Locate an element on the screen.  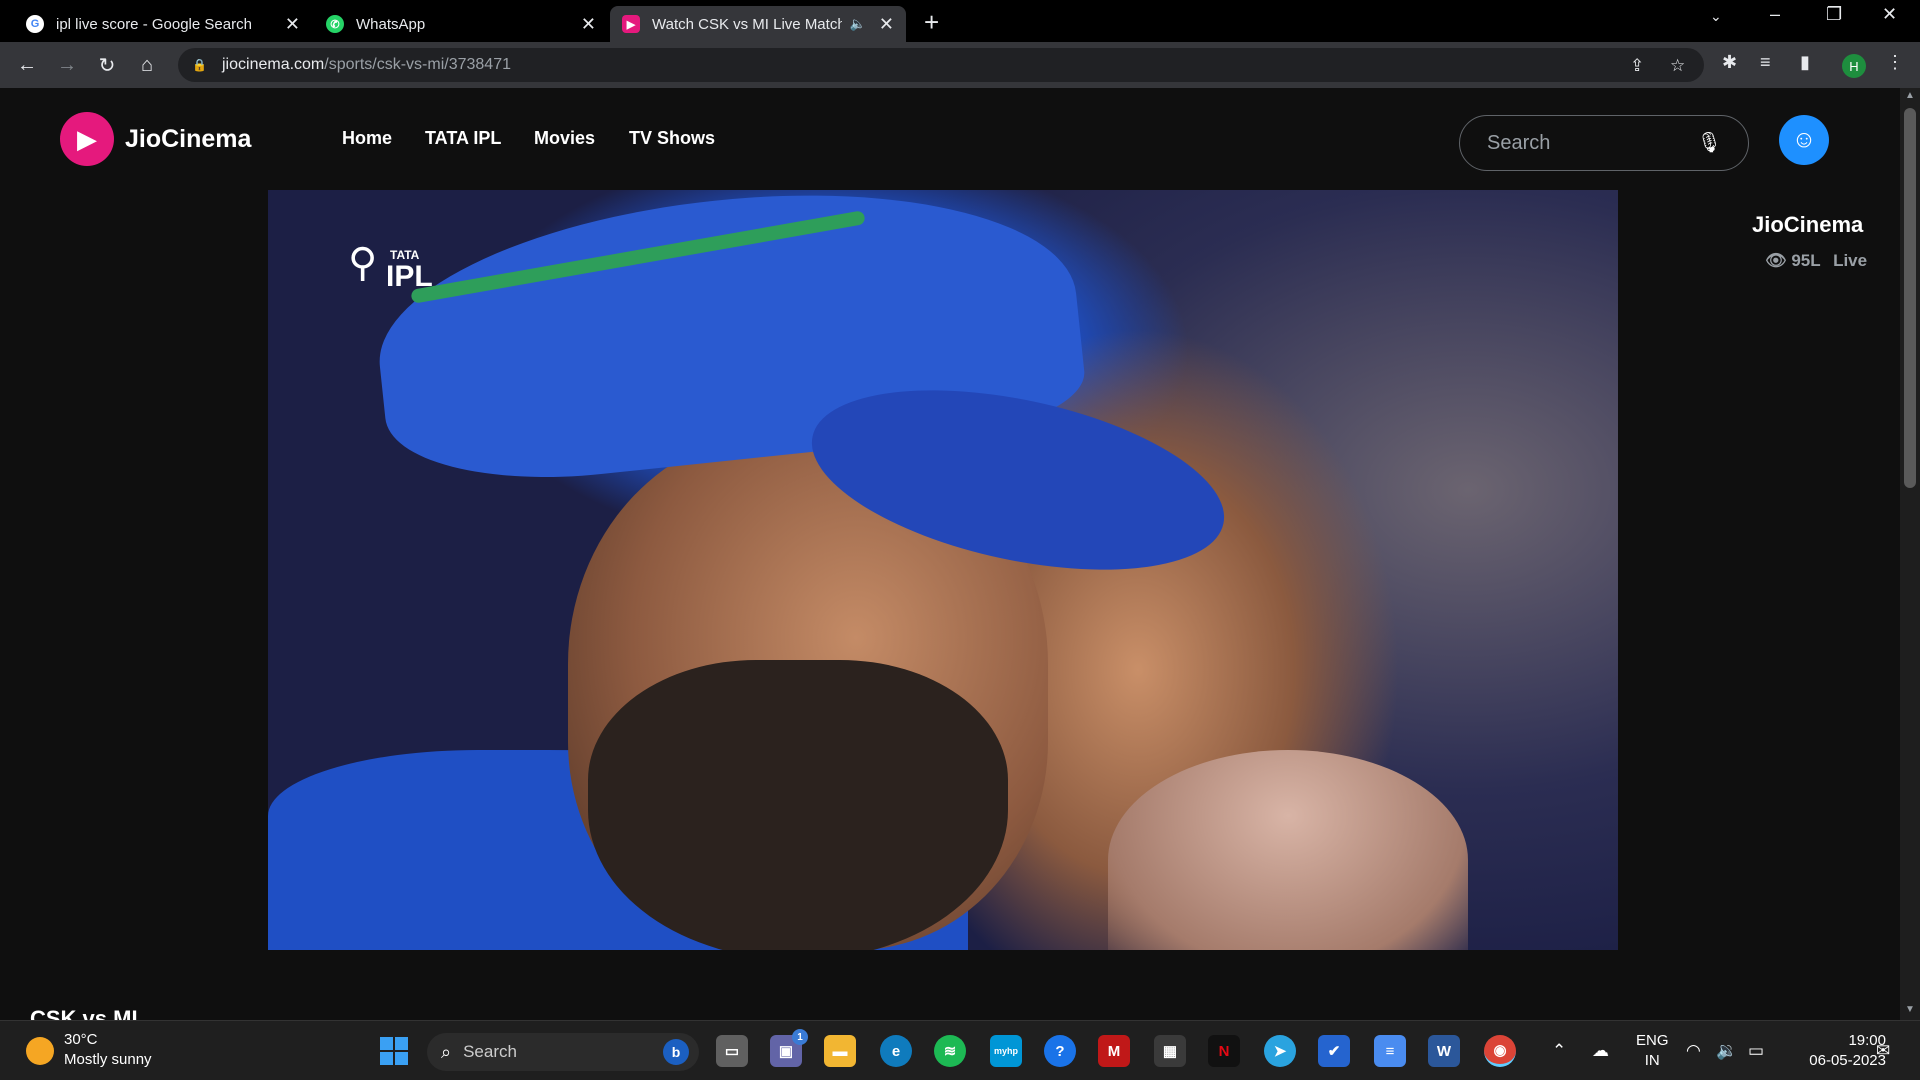
search-placeholder: Search is located at coordinates (1519, 142).